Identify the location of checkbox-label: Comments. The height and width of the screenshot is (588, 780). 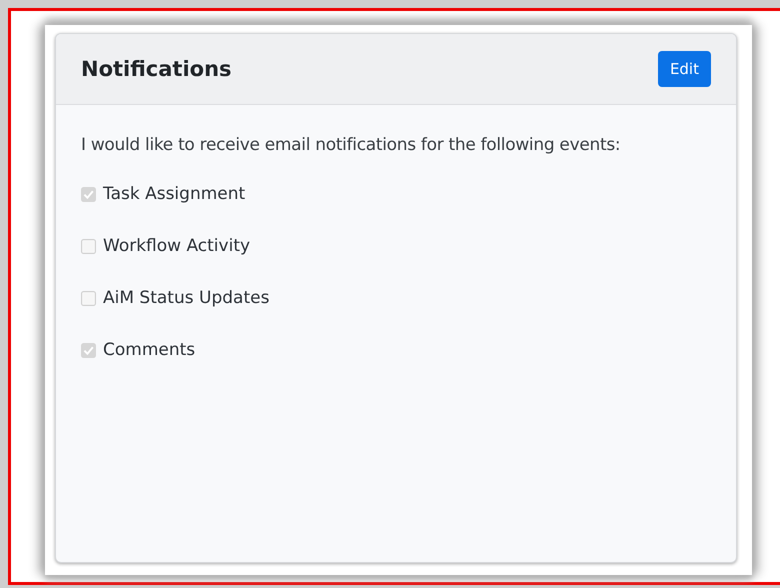
(149, 350).